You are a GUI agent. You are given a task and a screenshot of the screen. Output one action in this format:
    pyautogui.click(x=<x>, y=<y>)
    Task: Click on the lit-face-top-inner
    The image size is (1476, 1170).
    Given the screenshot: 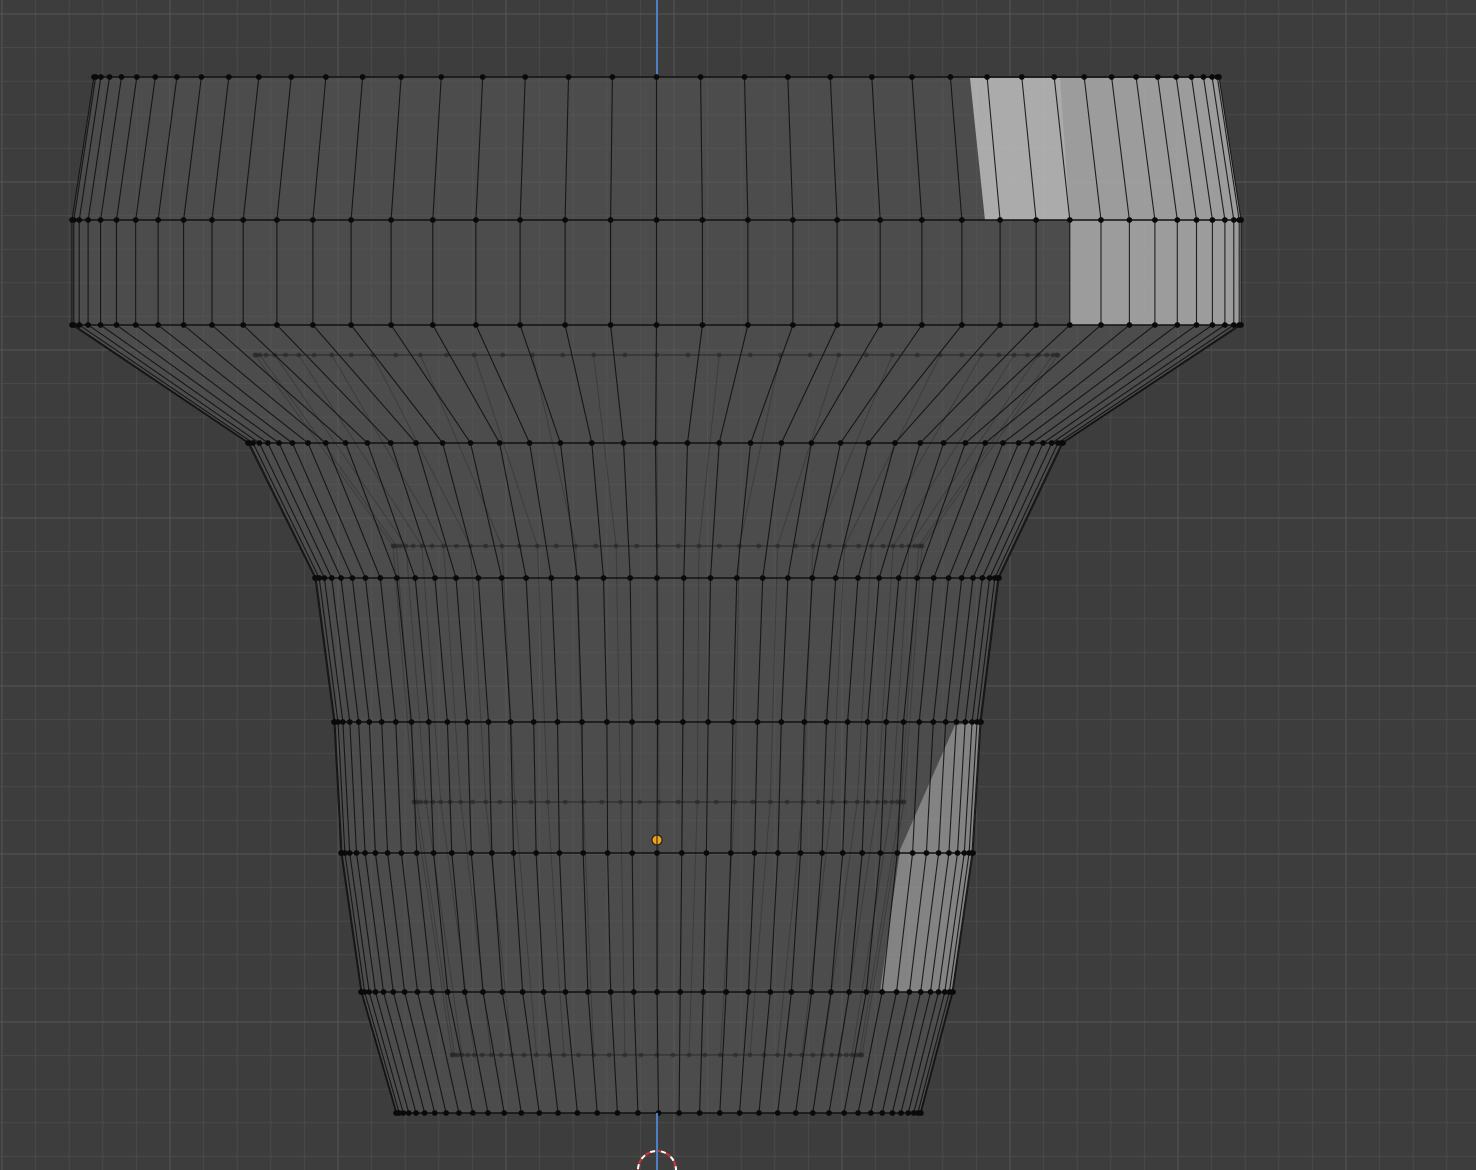 What is the action you would take?
    pyautogui.click(x=1020, y=149)
    